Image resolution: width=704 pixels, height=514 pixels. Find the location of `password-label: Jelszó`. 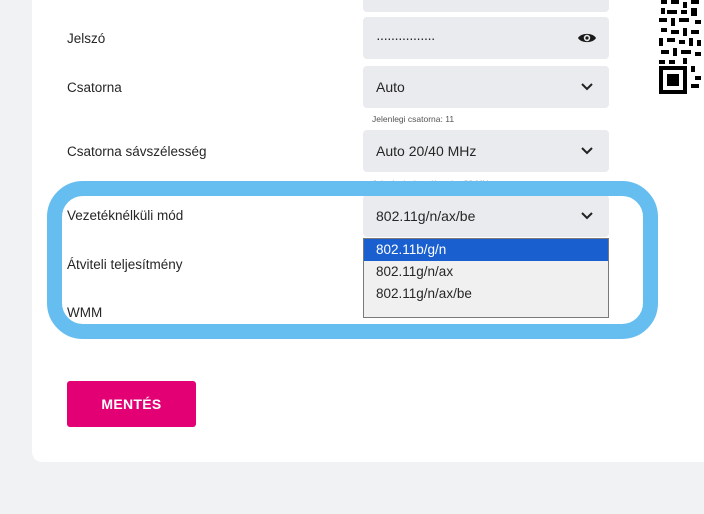

password-label: Jelszó is located at coordinates (86, 38).